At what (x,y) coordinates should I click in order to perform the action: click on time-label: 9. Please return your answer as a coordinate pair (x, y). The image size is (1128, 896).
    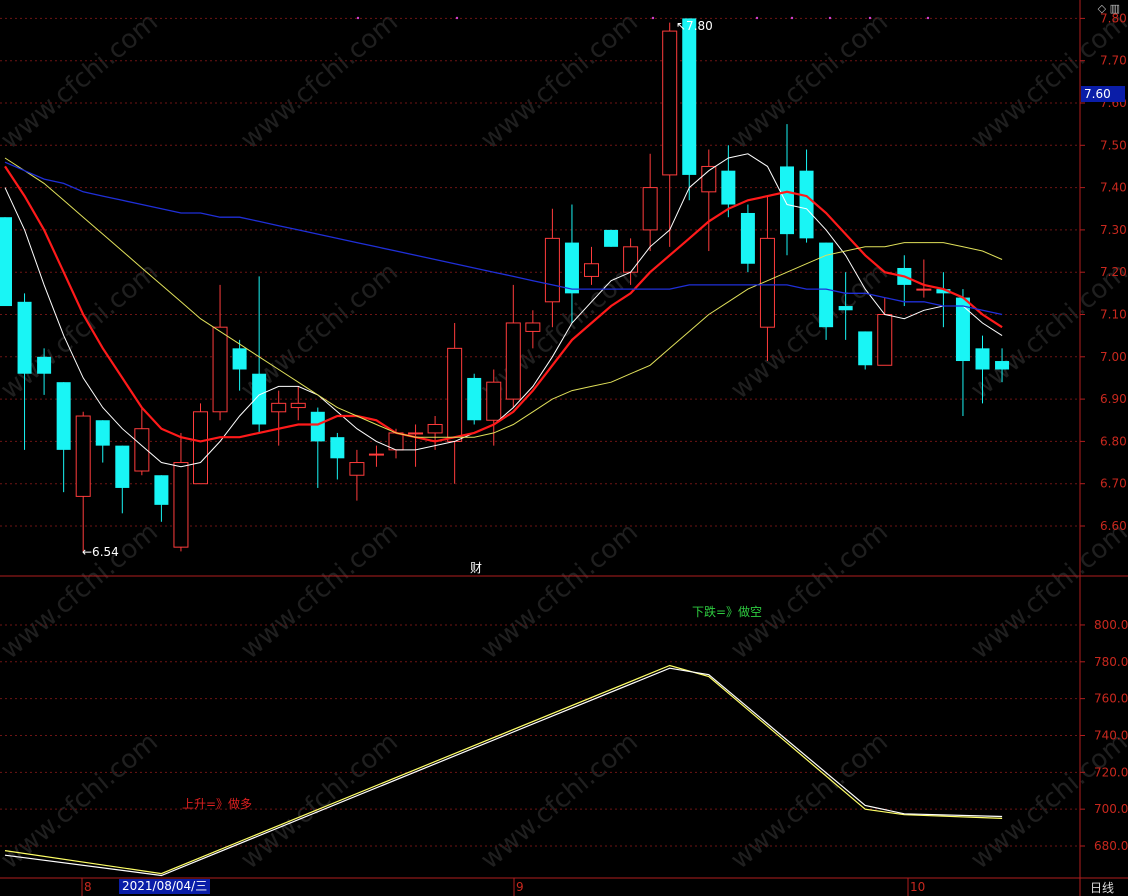
    Looking at the image, I should click on (520, 887).